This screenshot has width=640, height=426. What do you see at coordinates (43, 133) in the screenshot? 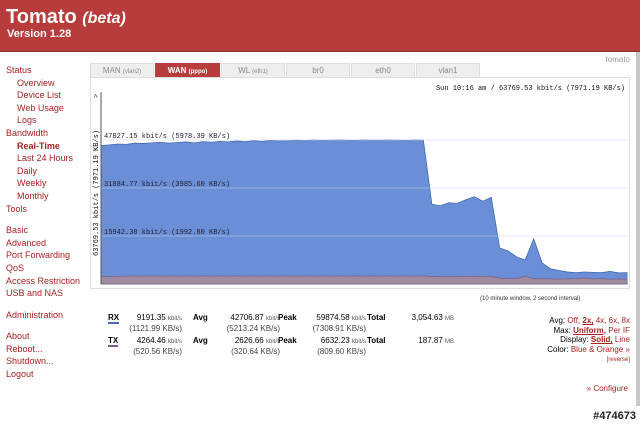
I see `sidebar-item-bandwidth: Bandwidth` at bounding box center [43, 133].